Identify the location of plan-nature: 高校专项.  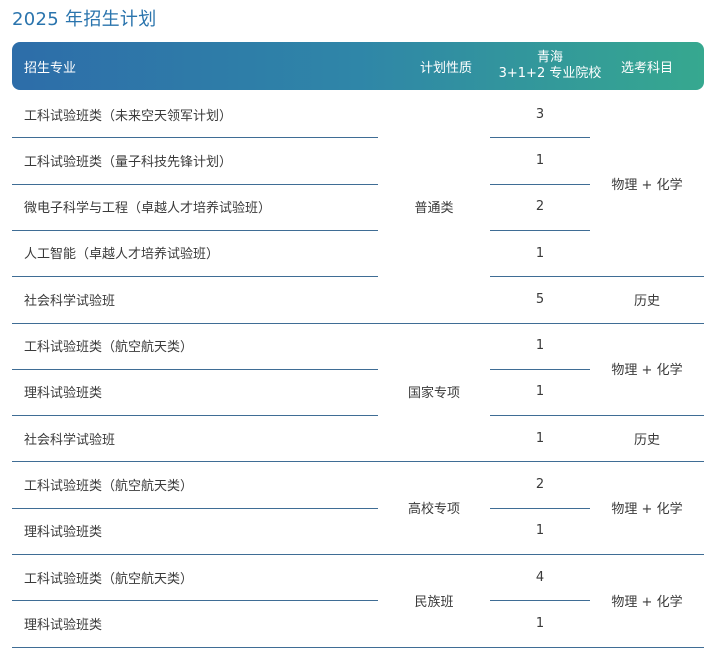
(433, 510).